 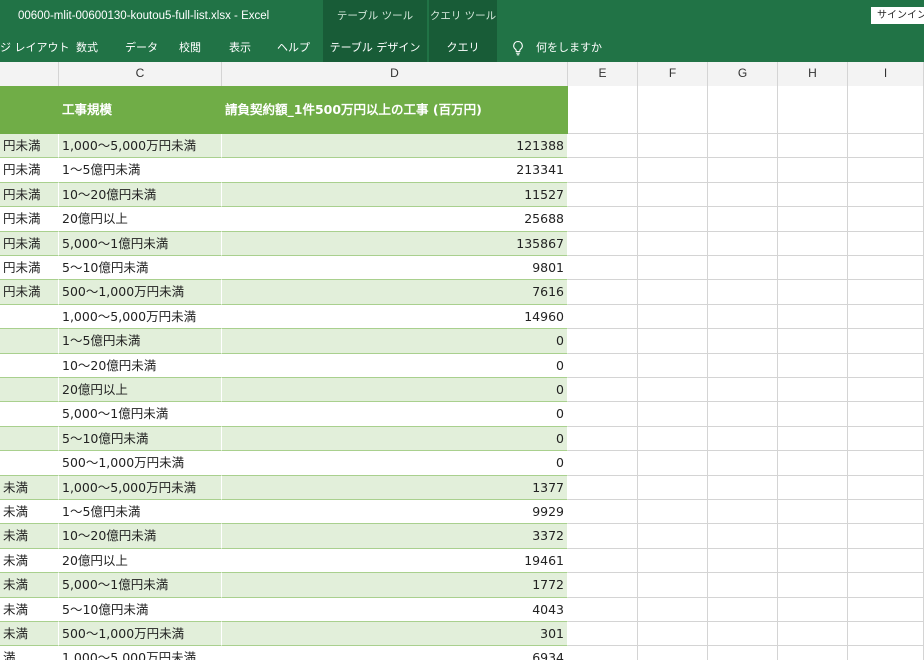 What do you see at coordinates (395, 268) in the screenshot?
I see `cell-contract-amount: 9801` at bounding box center [395, 268].